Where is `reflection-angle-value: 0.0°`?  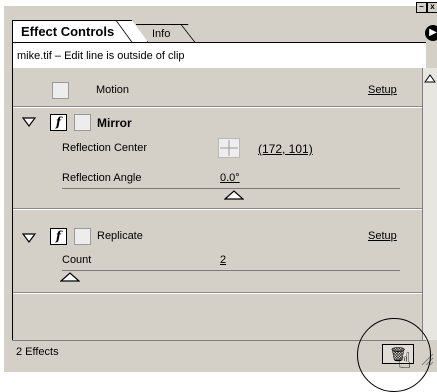 reflection-angle-value: 0.0° is located at coordinates (230, 178).